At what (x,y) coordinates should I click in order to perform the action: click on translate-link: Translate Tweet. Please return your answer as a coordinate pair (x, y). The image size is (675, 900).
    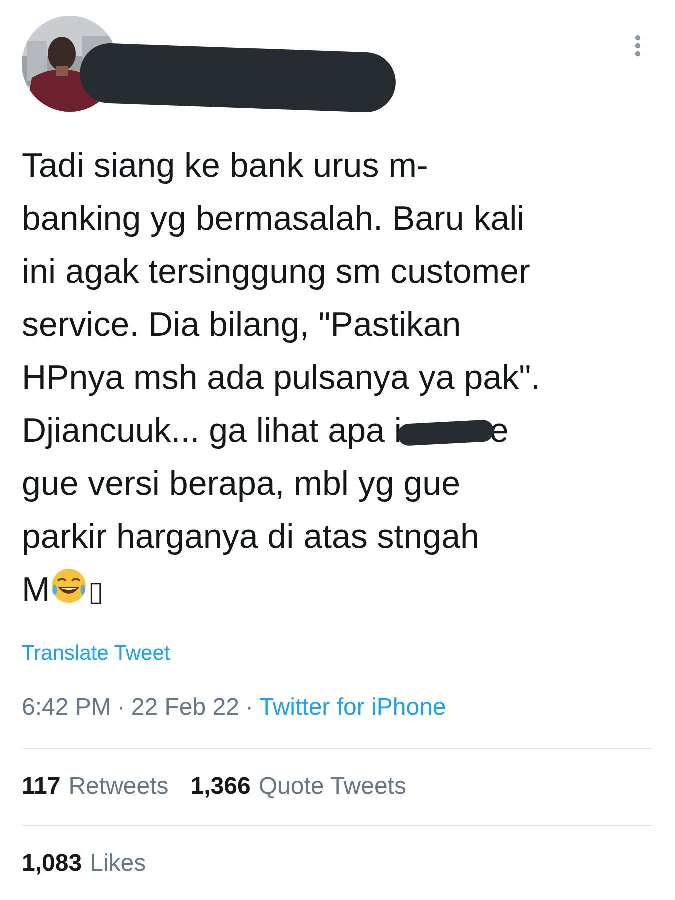
    Looking at the image, I should click on (96, 653).